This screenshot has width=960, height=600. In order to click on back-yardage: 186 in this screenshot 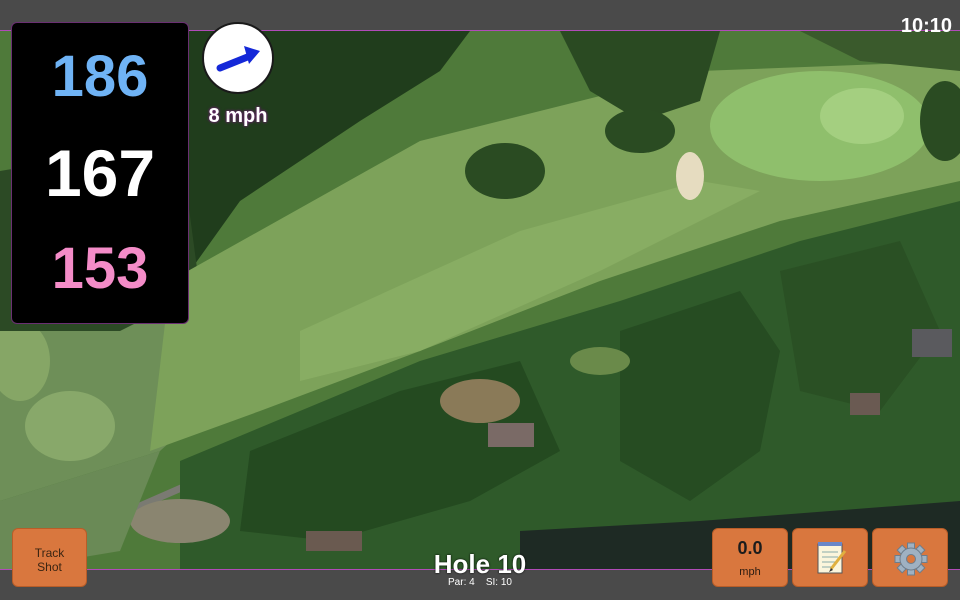, I will do `click(100, 76)`.